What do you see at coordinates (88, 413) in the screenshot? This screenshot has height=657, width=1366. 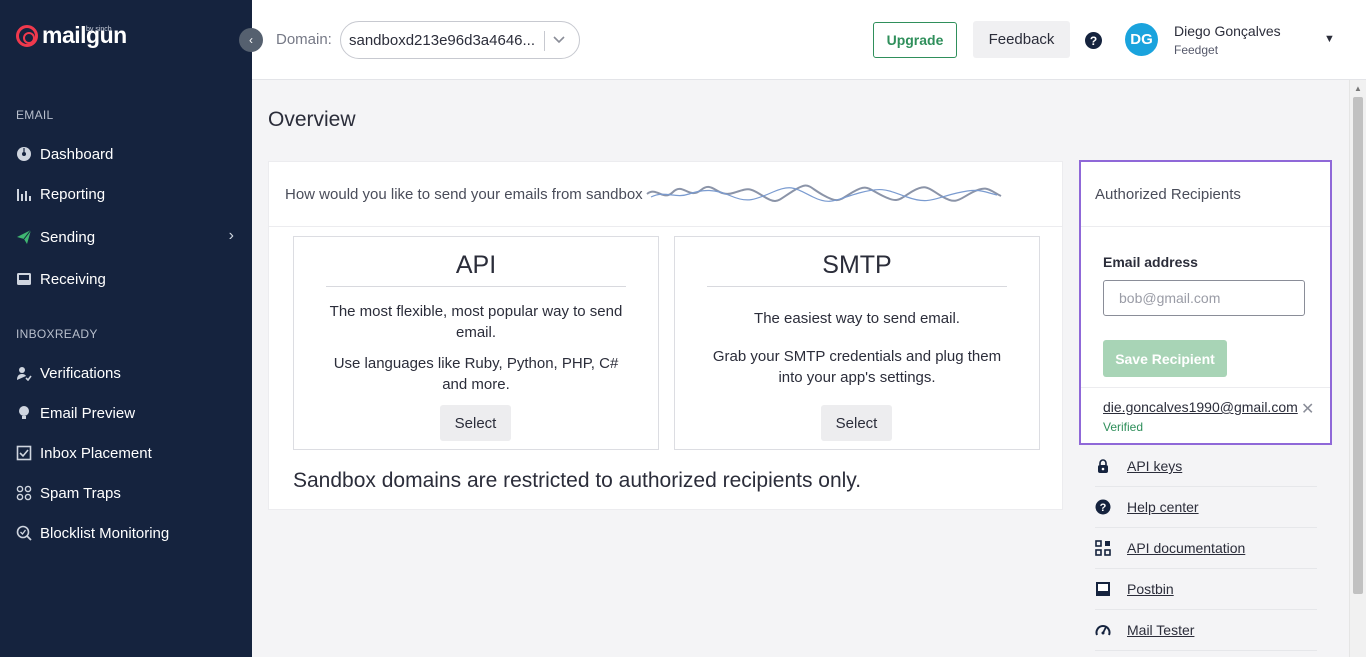 I see `sidebar-item-label: Email Preview` at bounding box center [88, 413].